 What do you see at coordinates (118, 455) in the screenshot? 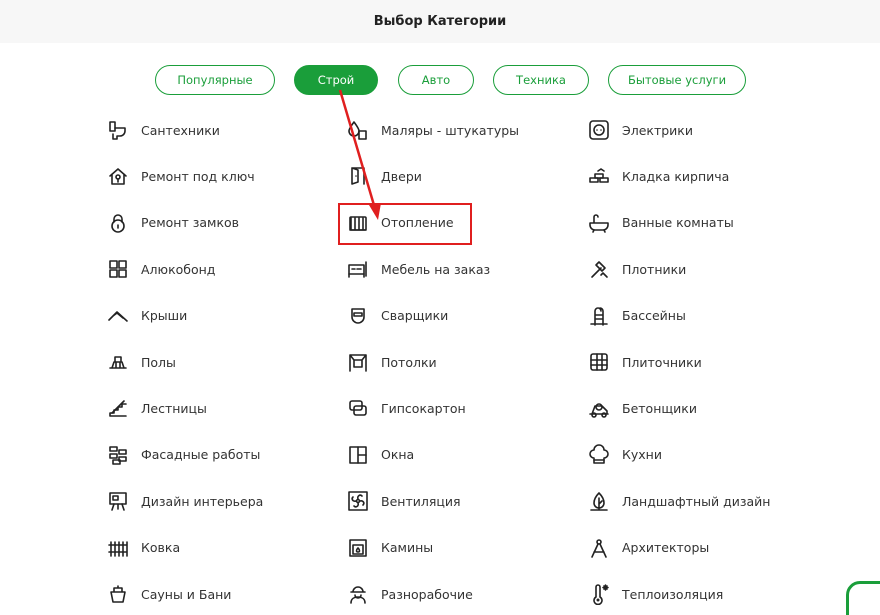
I see `facade-bricks-icon` at bounding box center [118, 455].